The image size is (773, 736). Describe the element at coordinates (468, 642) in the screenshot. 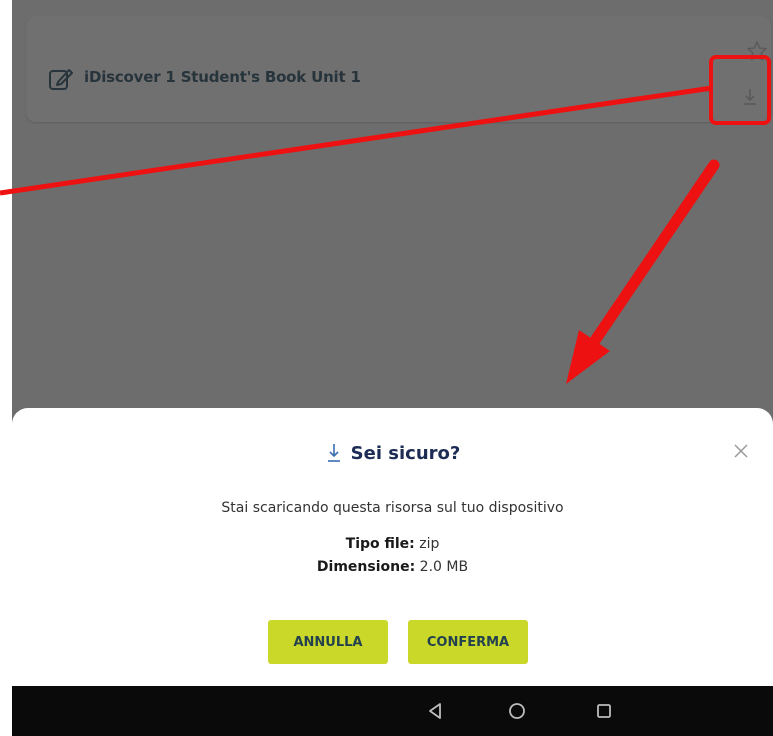

I see `confirm-button: CONFERMA` at that location.